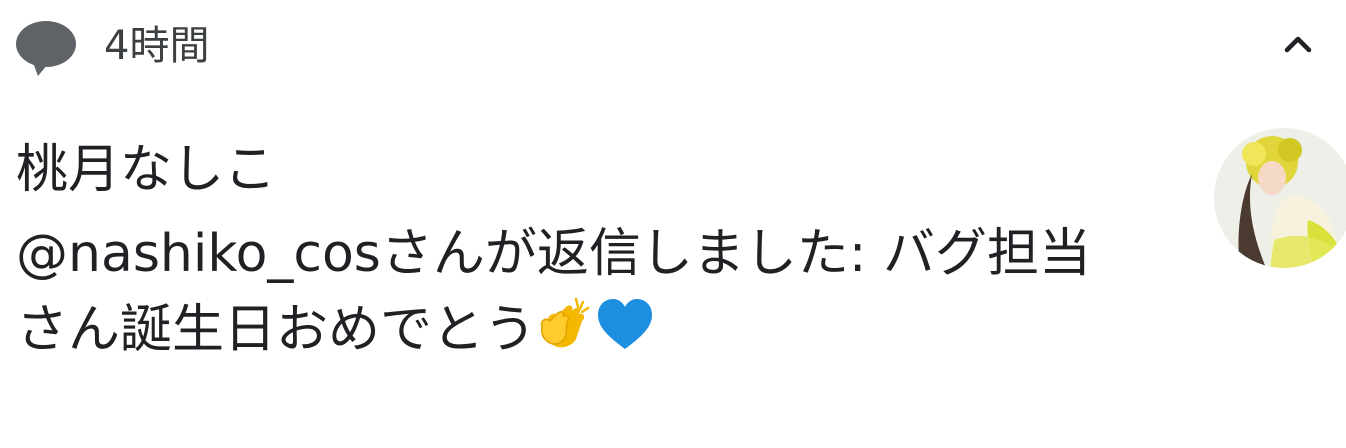  I want to click on chevron-up-icon, so click(1298, 46).